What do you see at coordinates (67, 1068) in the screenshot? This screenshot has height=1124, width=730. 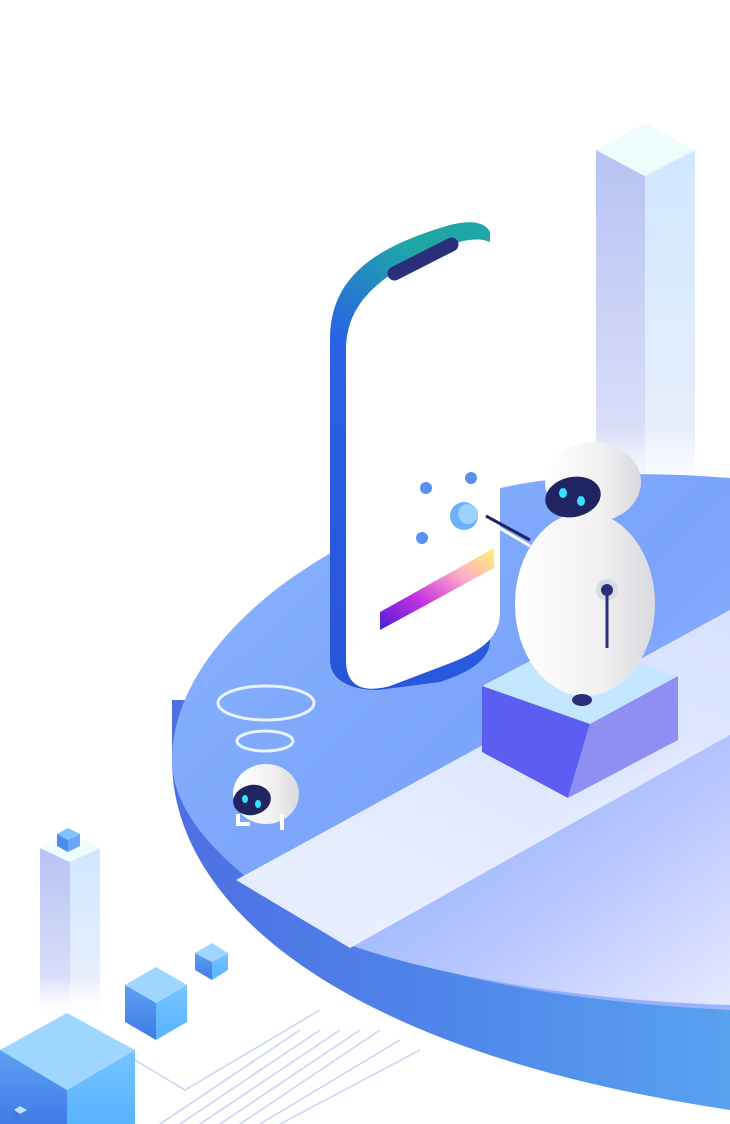 I see `cube-large` at bounding box center [67, 1068].